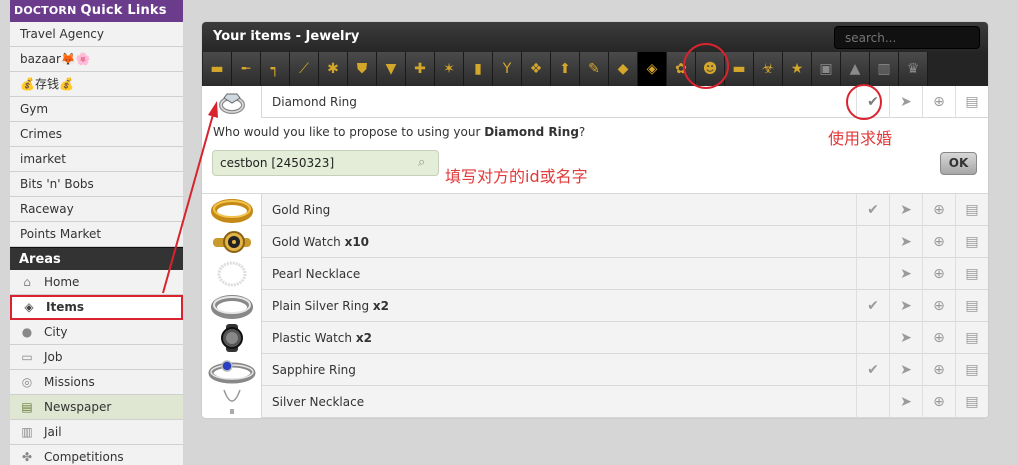  I want to click on sidebar-item-jail: ▥ Jail, so click(96, 432).